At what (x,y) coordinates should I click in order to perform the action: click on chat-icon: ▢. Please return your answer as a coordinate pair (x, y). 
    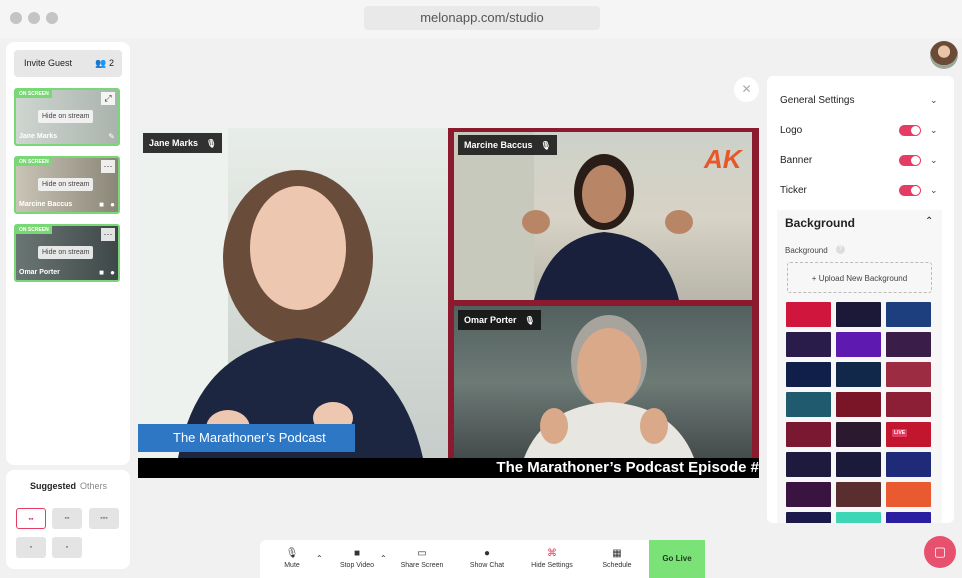
    Looking at the image, I should click on (940, 552).